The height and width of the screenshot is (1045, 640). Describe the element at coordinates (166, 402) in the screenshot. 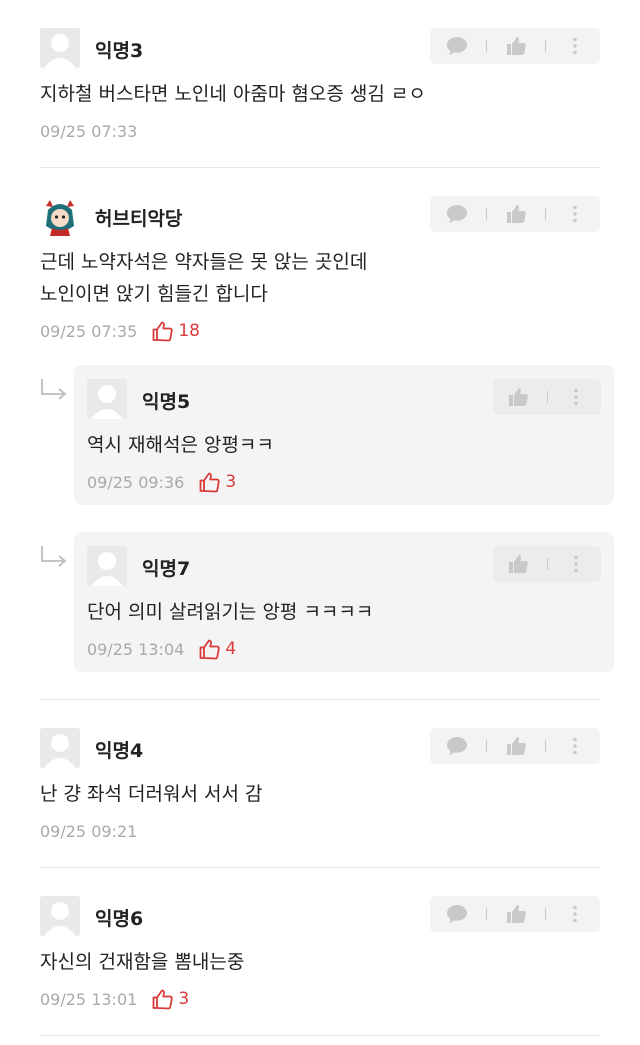

I see `author-name: 익명5` at that location.